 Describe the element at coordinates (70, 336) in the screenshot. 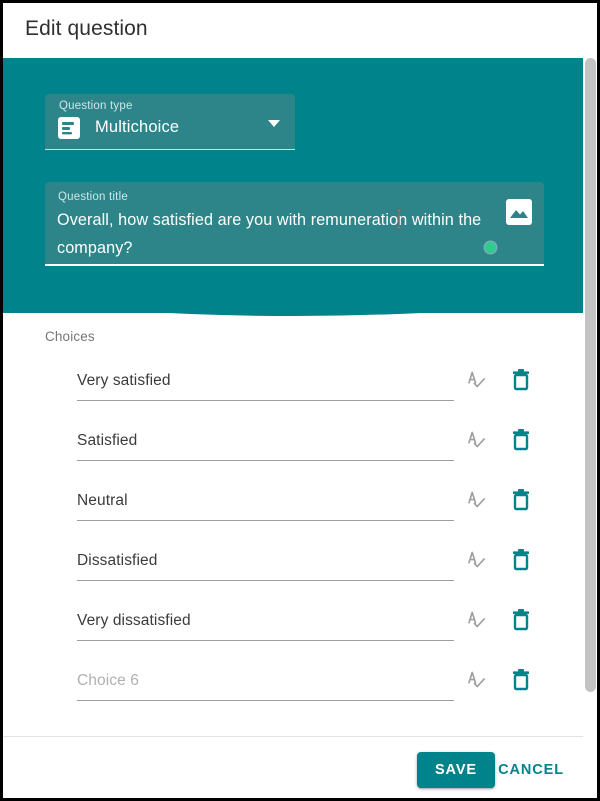

I see `choices-section-label: Choices` at that location.